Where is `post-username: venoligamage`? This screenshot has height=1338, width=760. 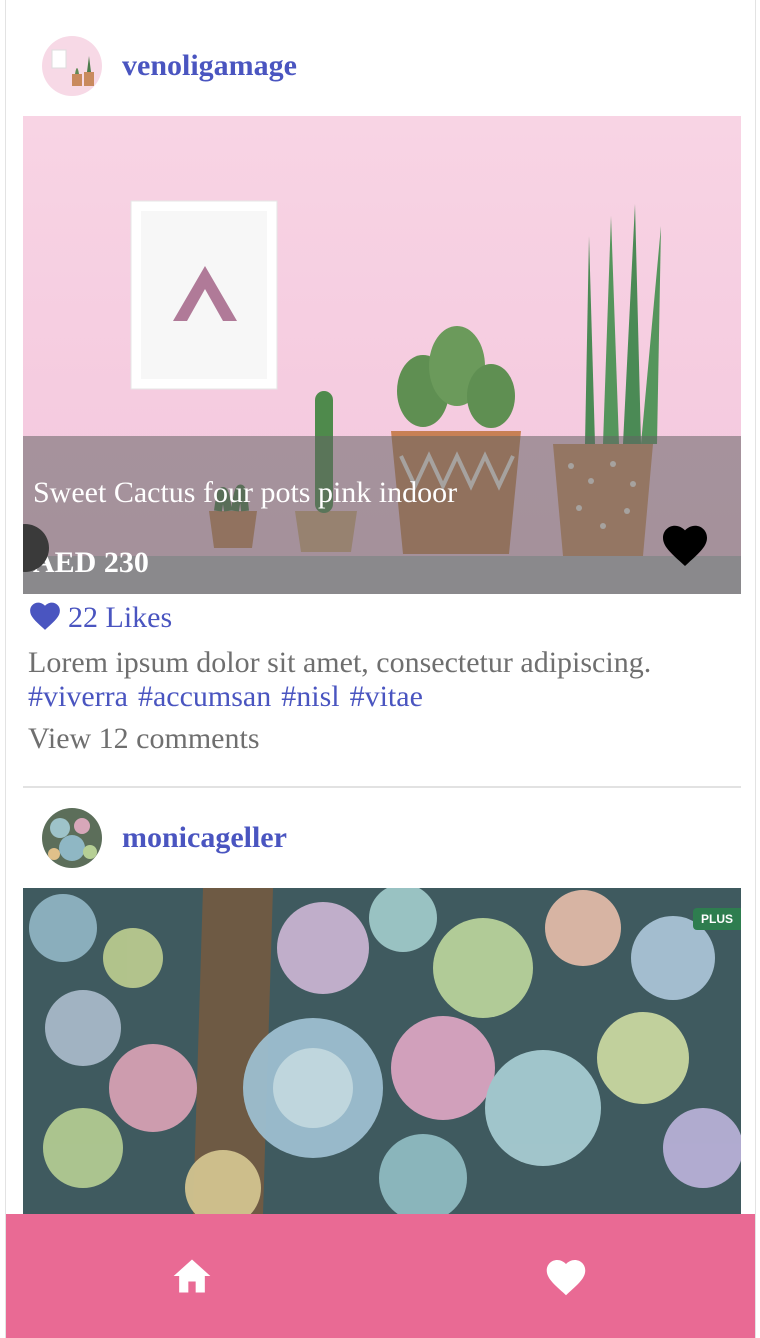 post-username: venoligamage is located at coordinates (209, 66).